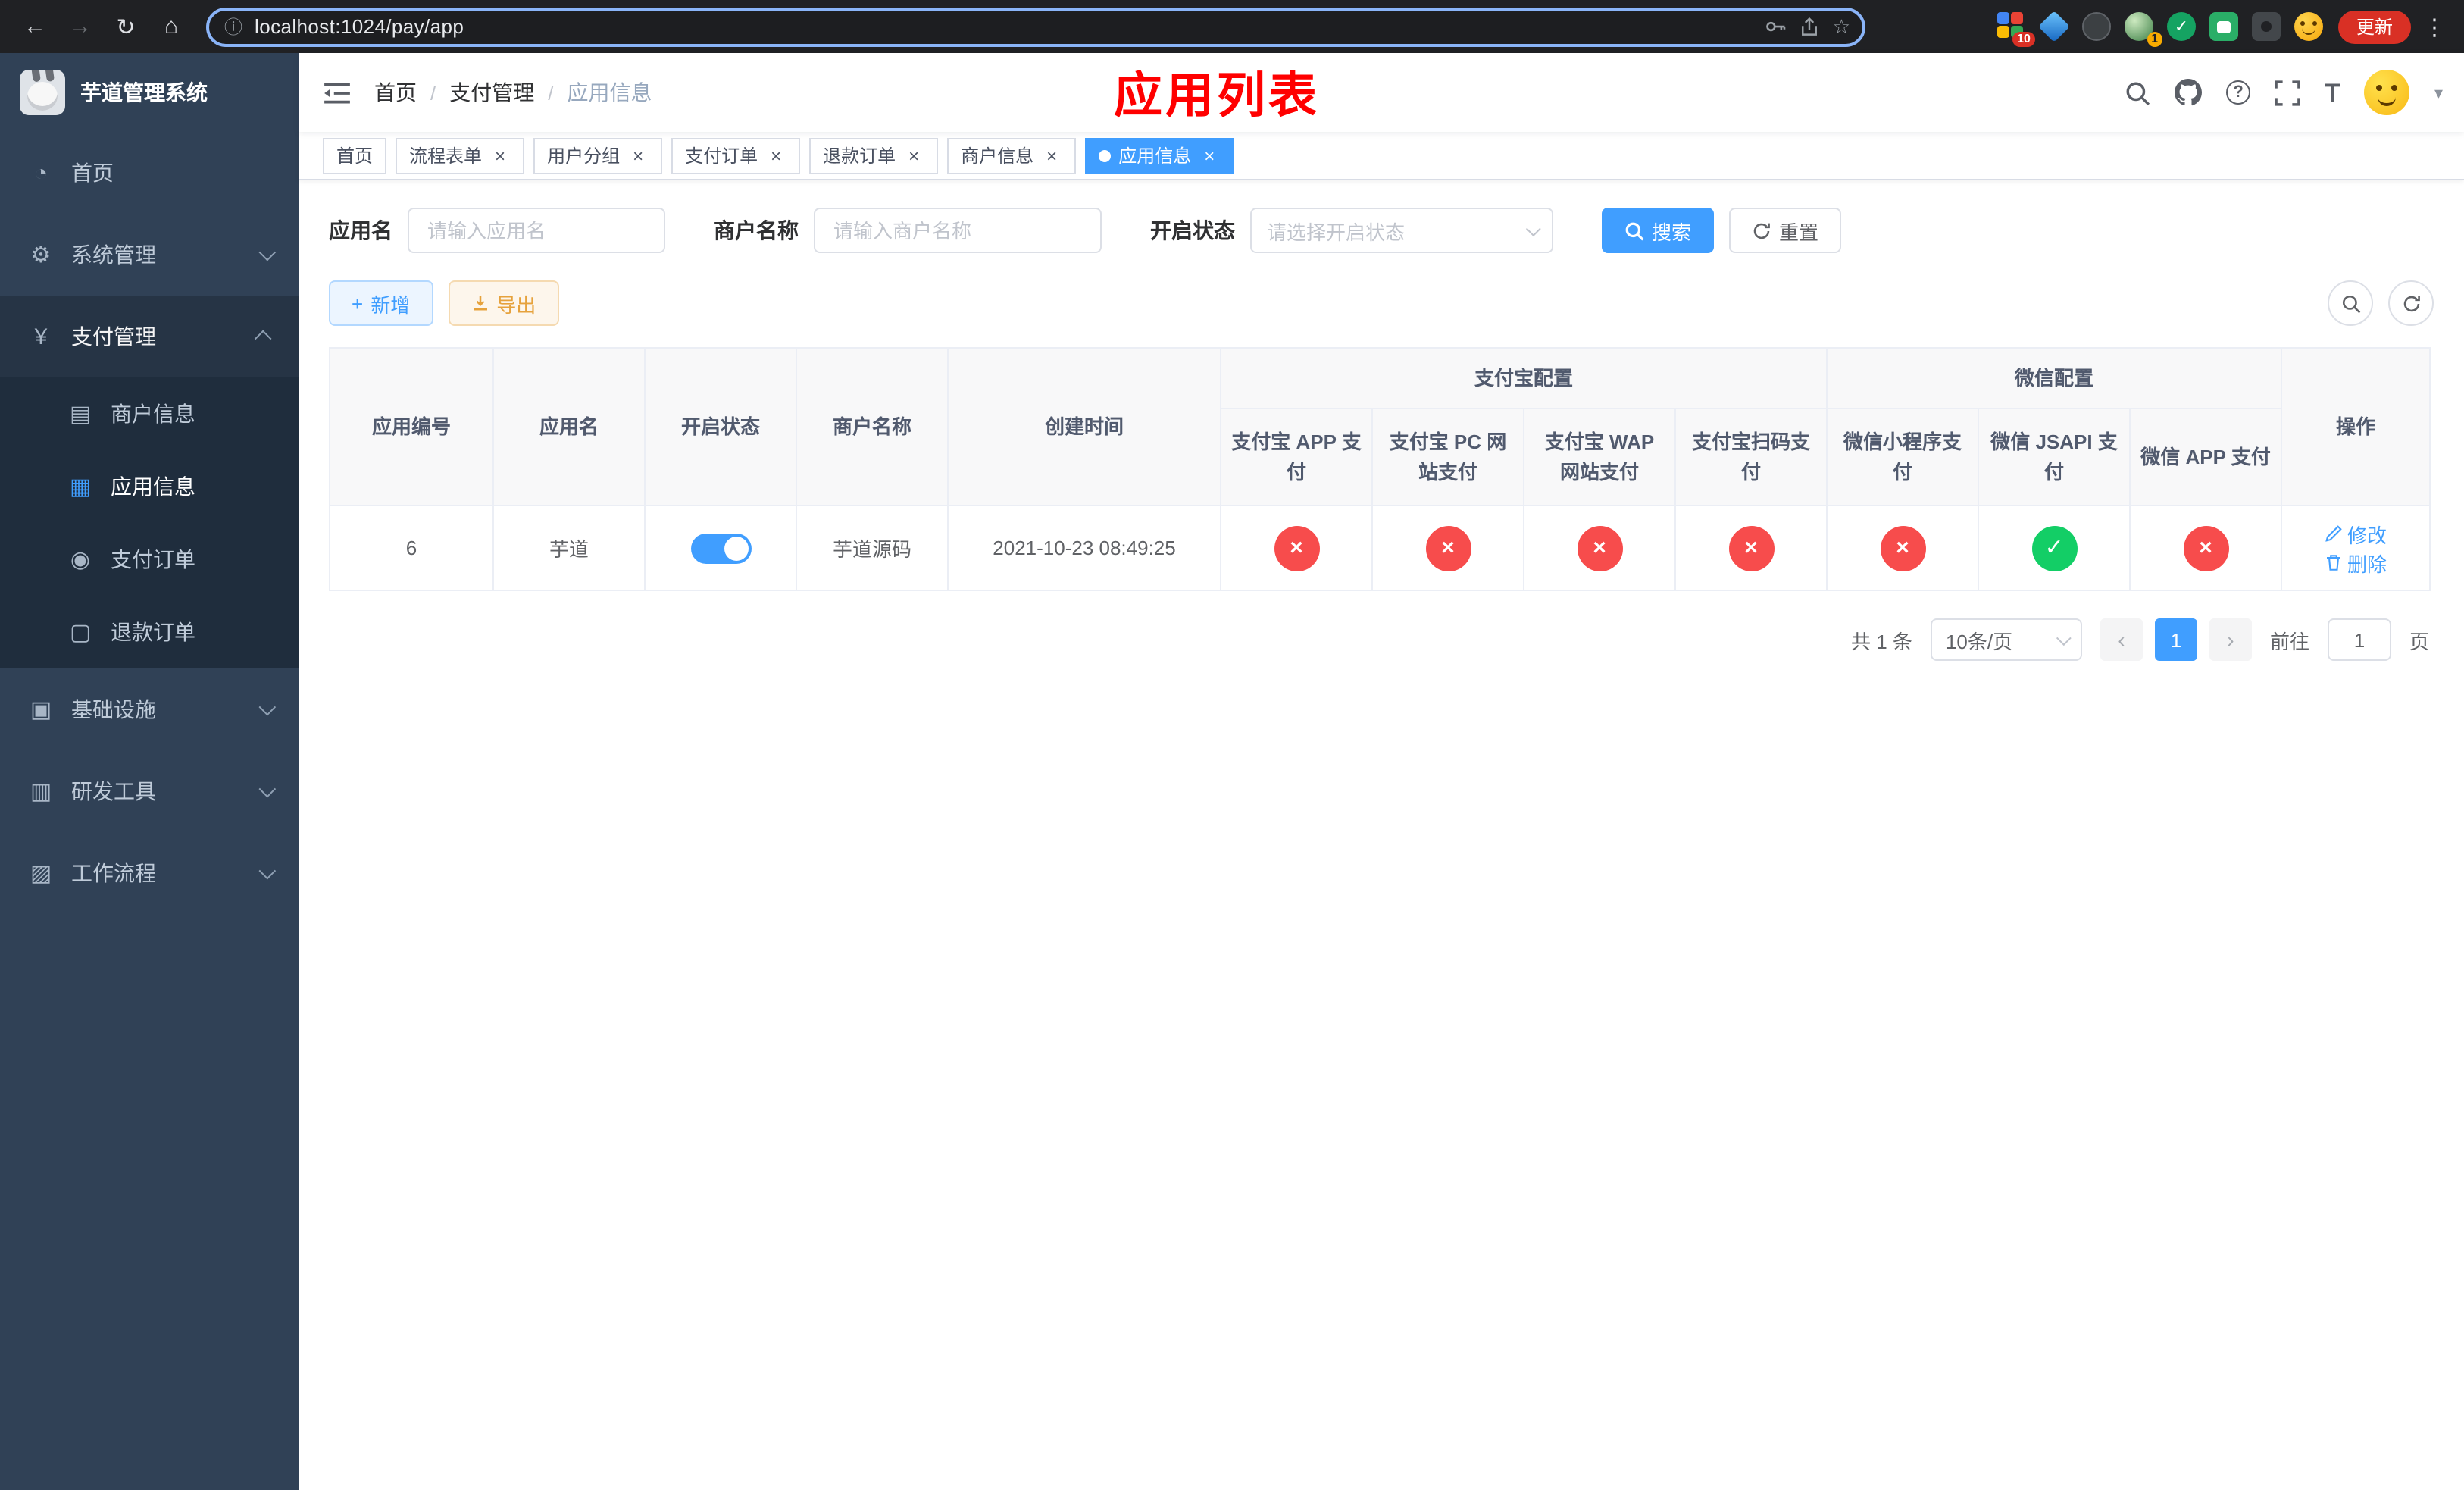  I want to click on extension-emoji-icon, so click(2308, 27).